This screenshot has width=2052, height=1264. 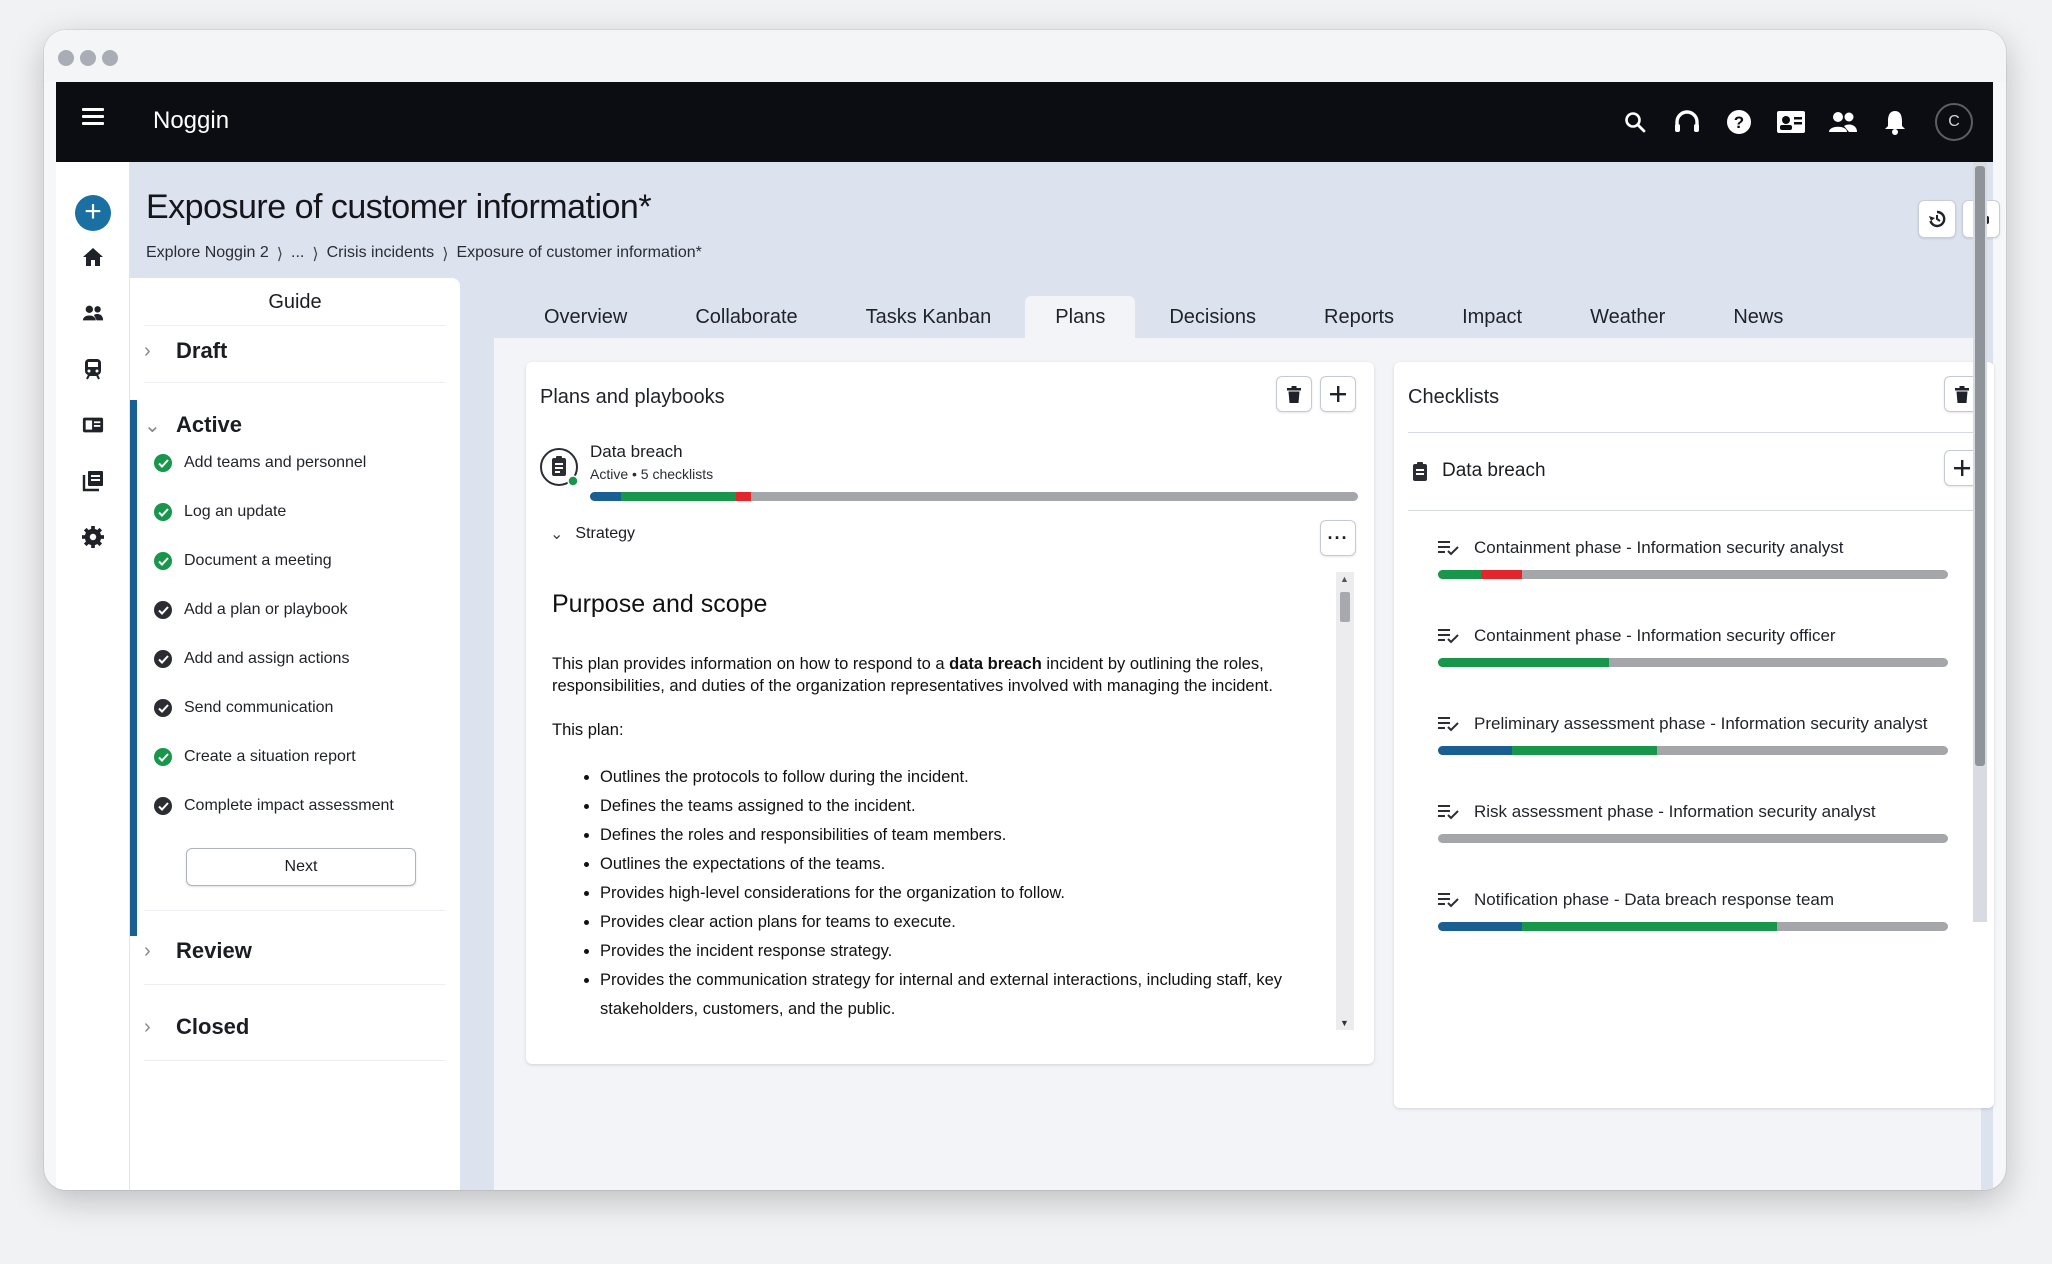 What do you see at coordinates (301, 867) in the screenshot?
I see `next-button: Next` at bounding box center [301, 867].